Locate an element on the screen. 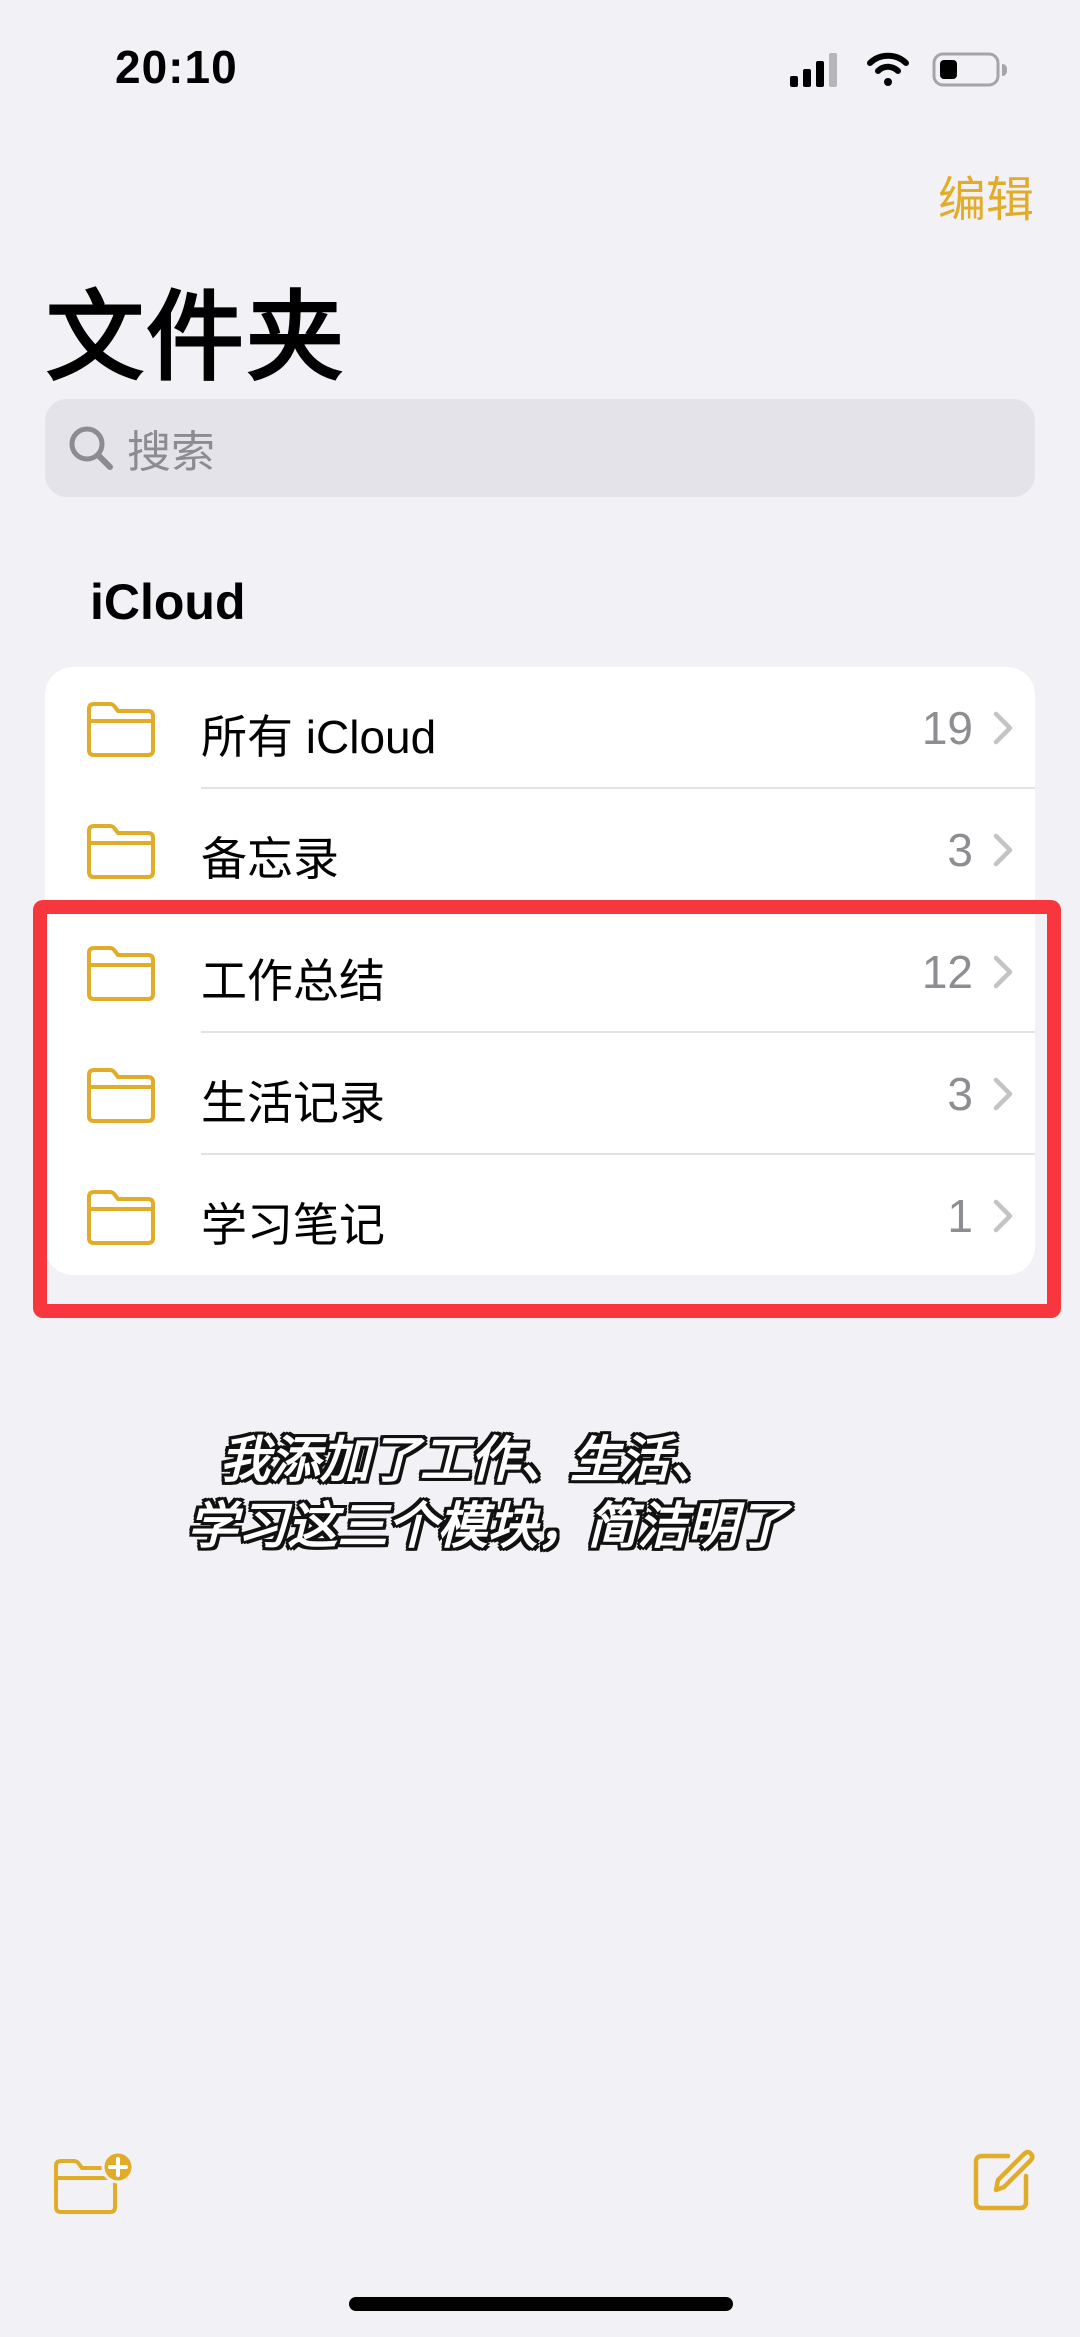 The width and height of the screenshot is (1080, 2337). folder-count: 3 is located at coordinates (960, 850).